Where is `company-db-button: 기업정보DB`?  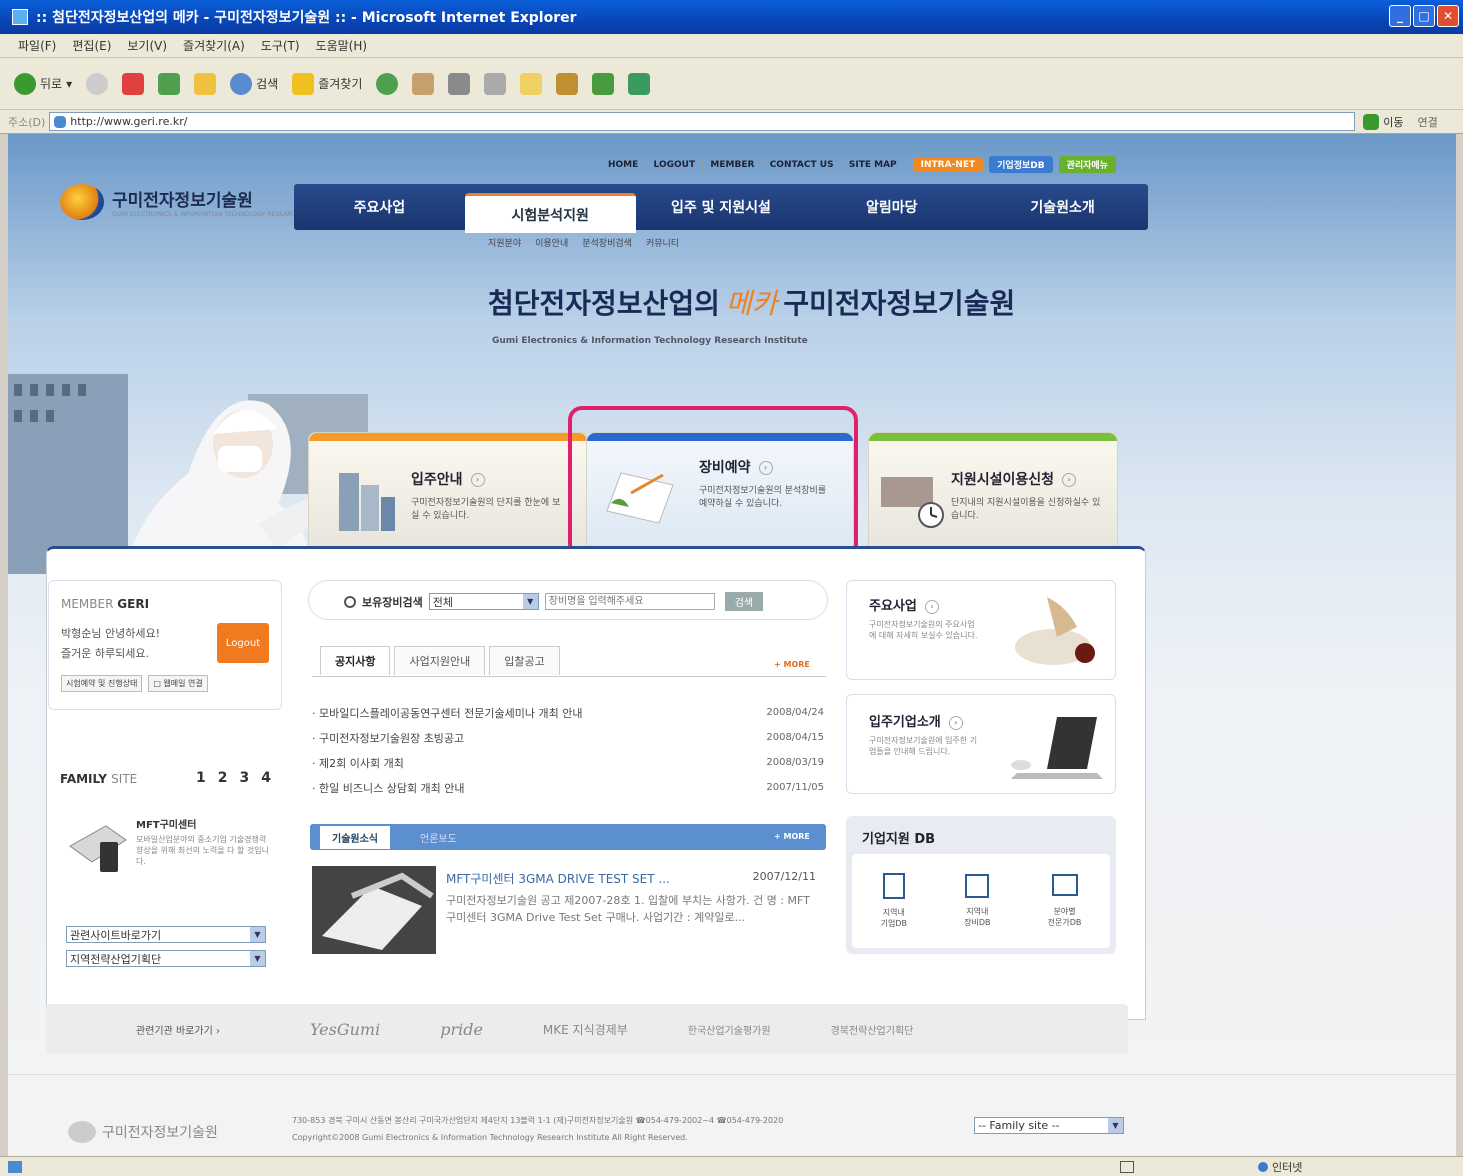
company-db-button: 기업정보DB is located at coordinates (1021, 164).